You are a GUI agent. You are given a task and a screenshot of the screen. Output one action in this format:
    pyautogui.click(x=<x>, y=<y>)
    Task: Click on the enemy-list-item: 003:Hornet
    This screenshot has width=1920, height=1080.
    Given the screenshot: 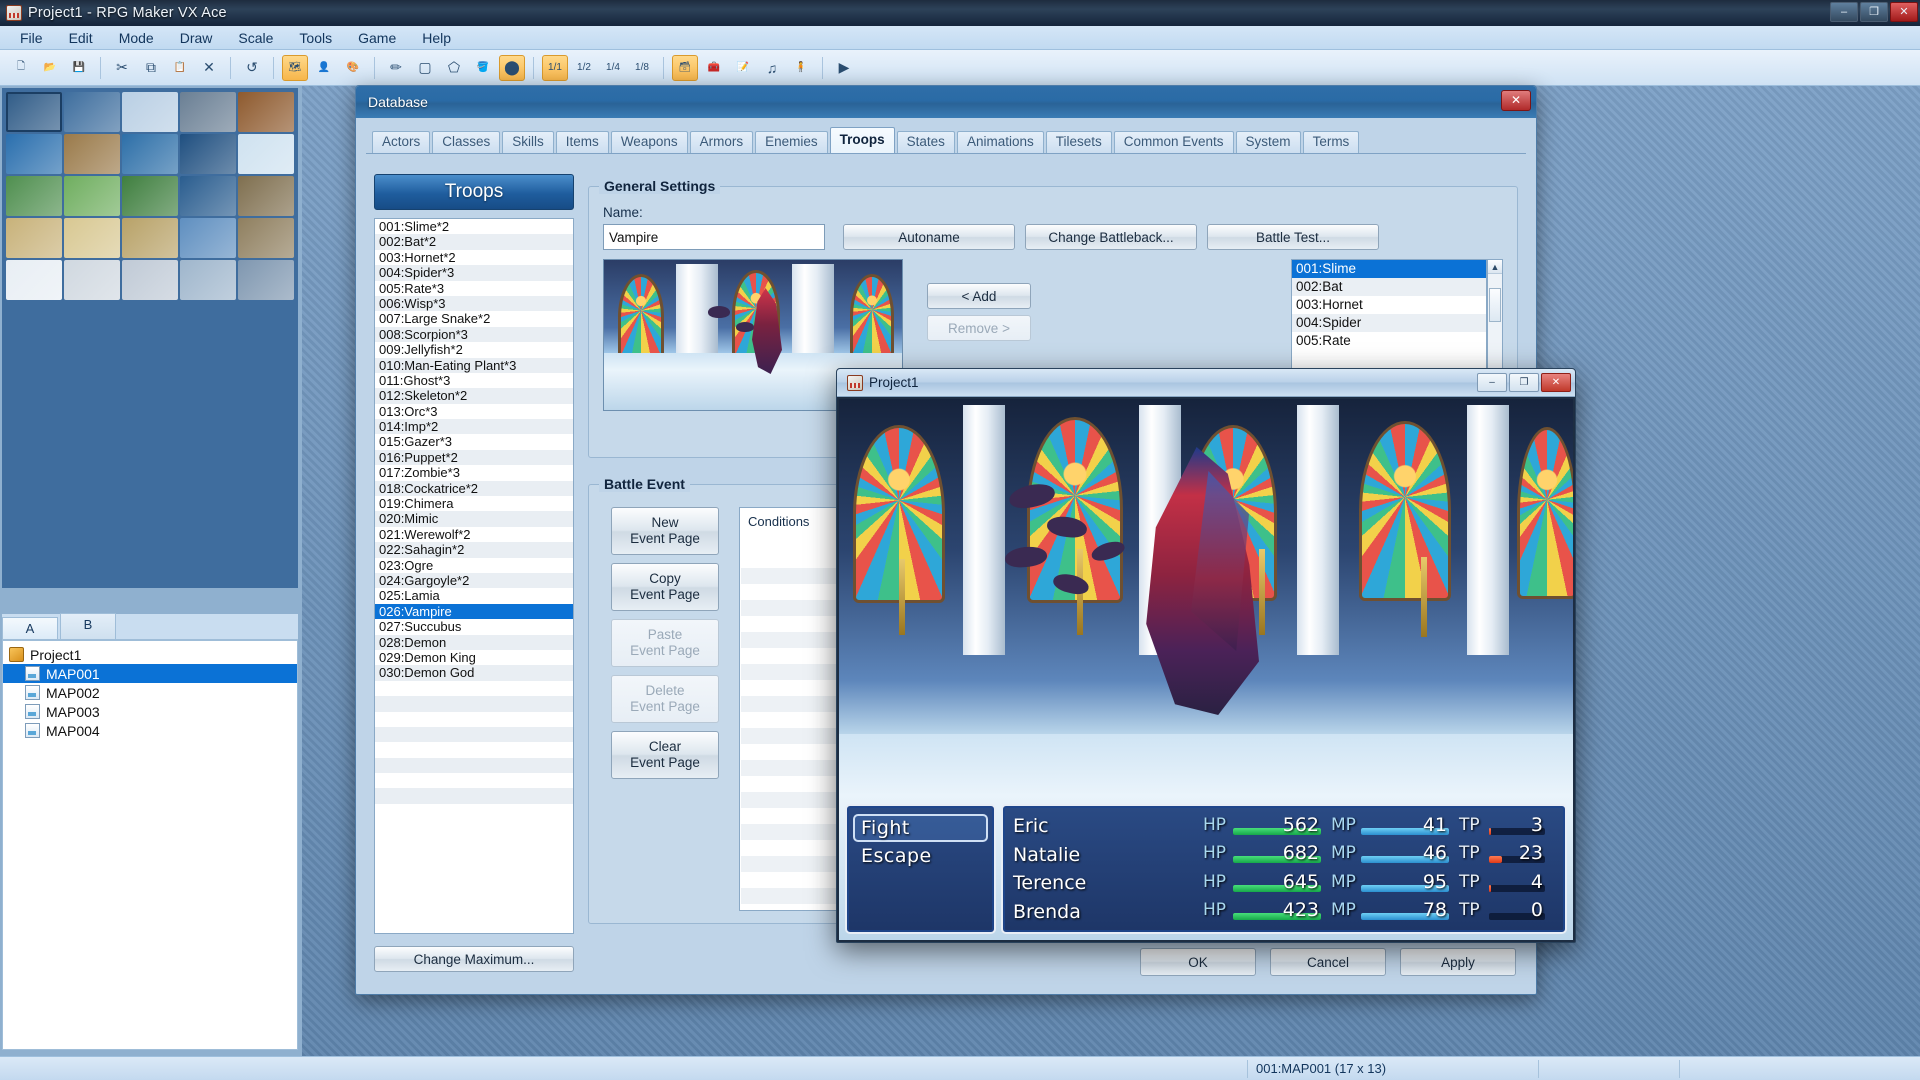 What is the action you would take?
    pyautogui.click(x=1389, y=305)
    